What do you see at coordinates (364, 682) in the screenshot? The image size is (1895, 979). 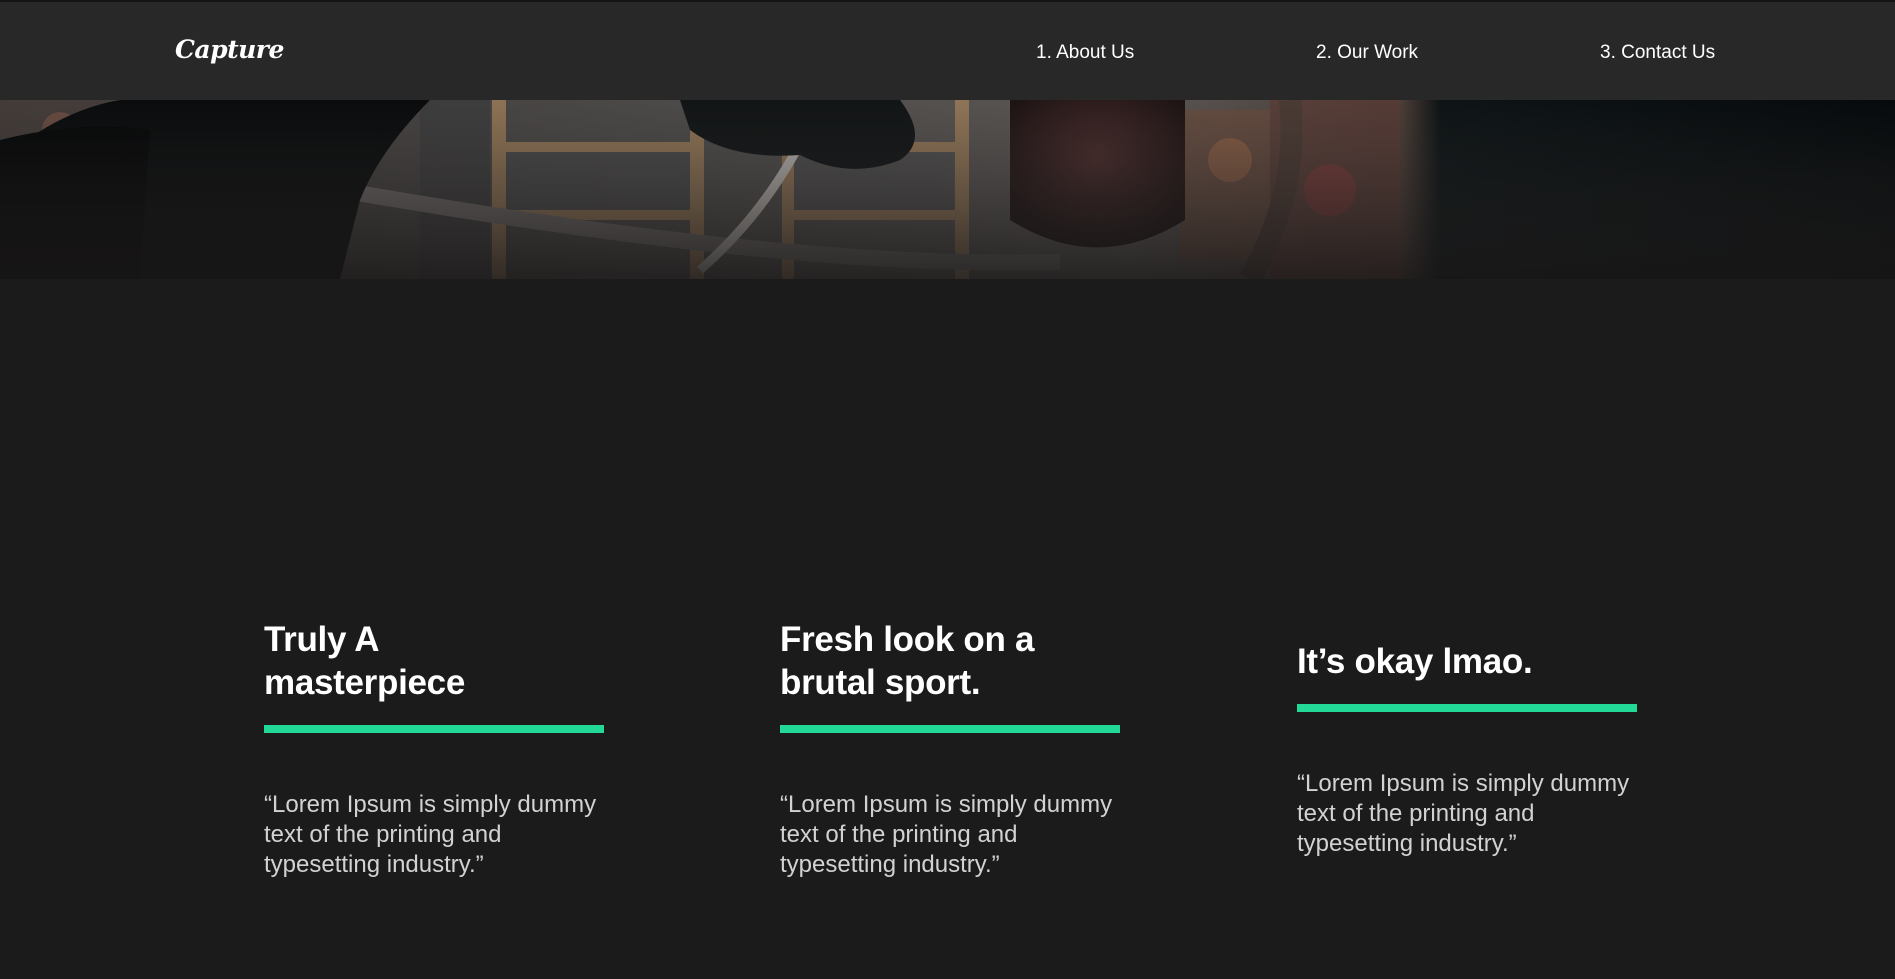 I see `feature-title-line: masterpiece` at bounding box center [364, 682].